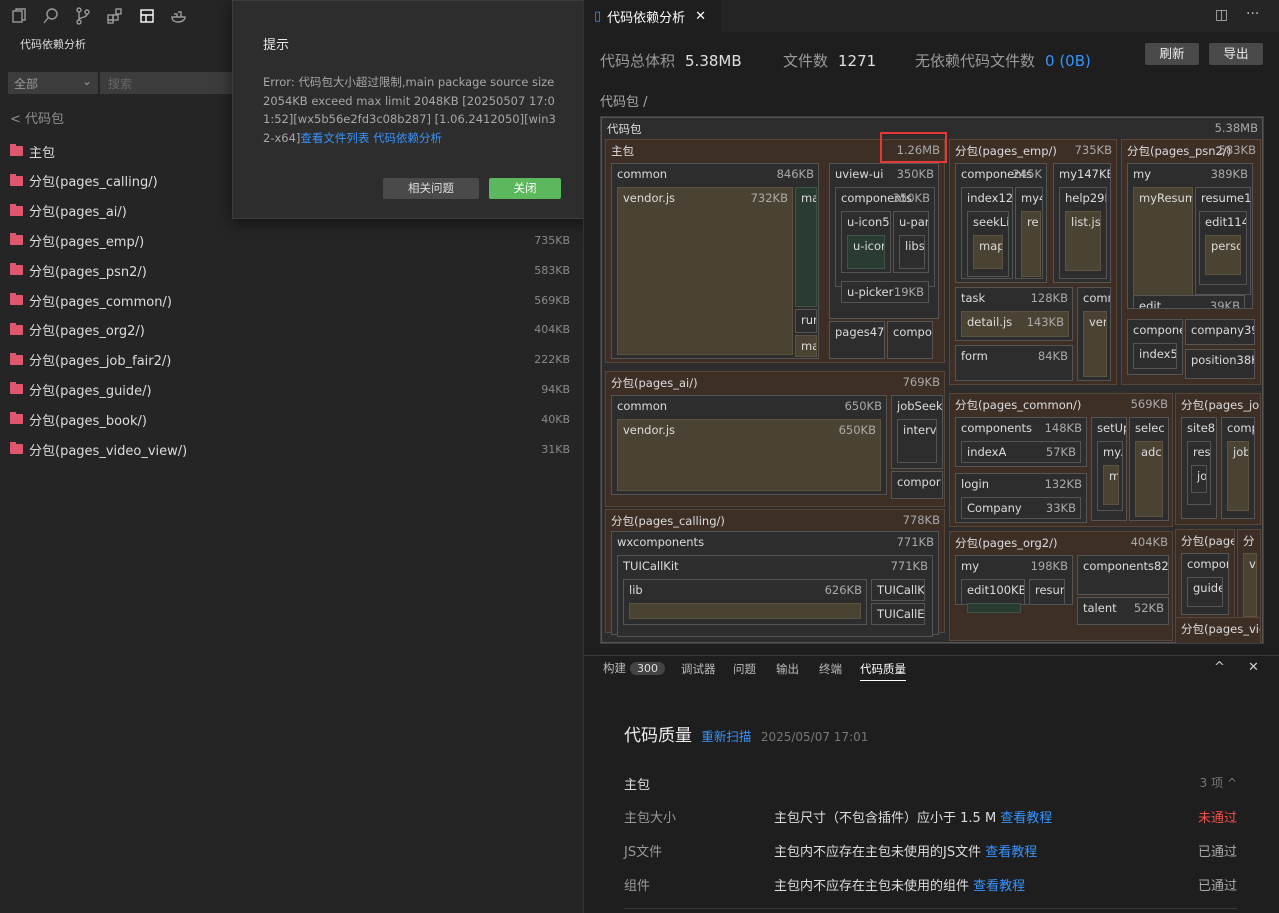 This screenshot has height=913, width=1279. What do you see at coordinates (1221, 15) in the screenshot?
I see `split-editor-icon: ◫` at bounding box center [1221, 15].